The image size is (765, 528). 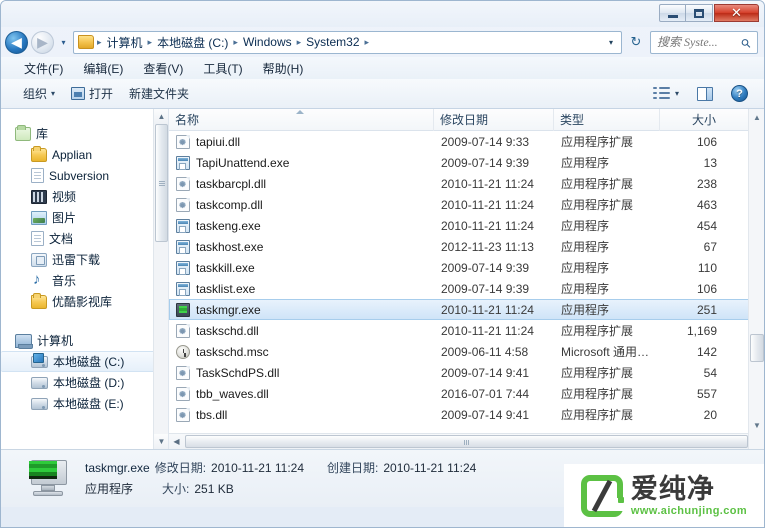 I want to click on table-row: taskmgr.exe 2010-11-21 11:24 应用程序 251, so click(x=466, y=309).